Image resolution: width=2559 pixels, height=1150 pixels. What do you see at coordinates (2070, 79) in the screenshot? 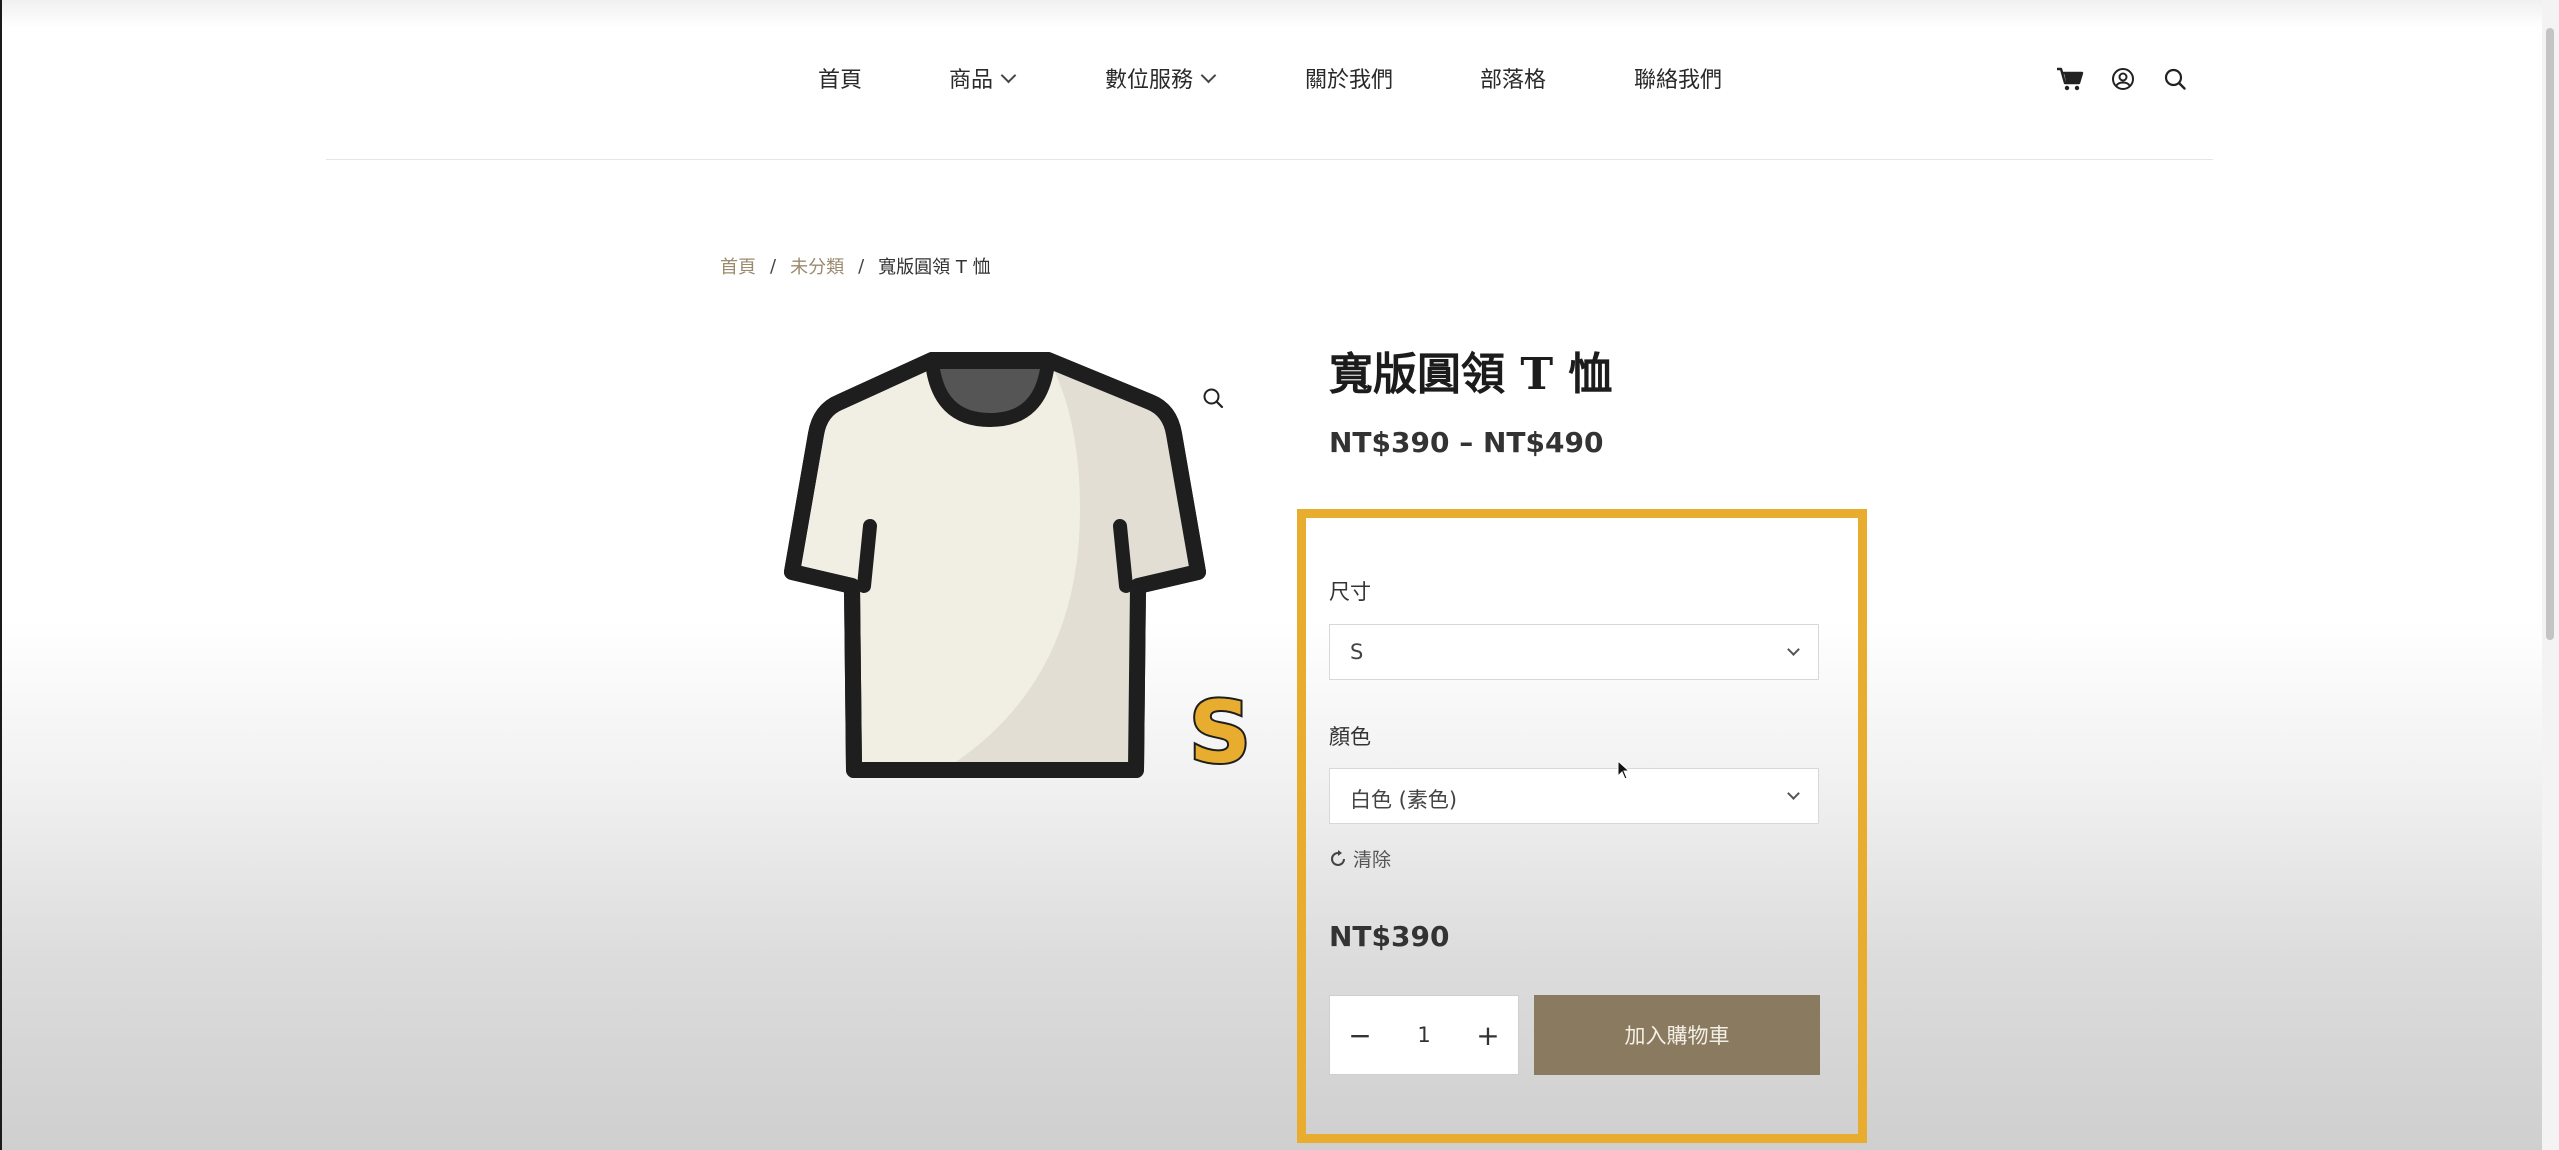
I see `cart-icon` at bounding box center [2070, 79].